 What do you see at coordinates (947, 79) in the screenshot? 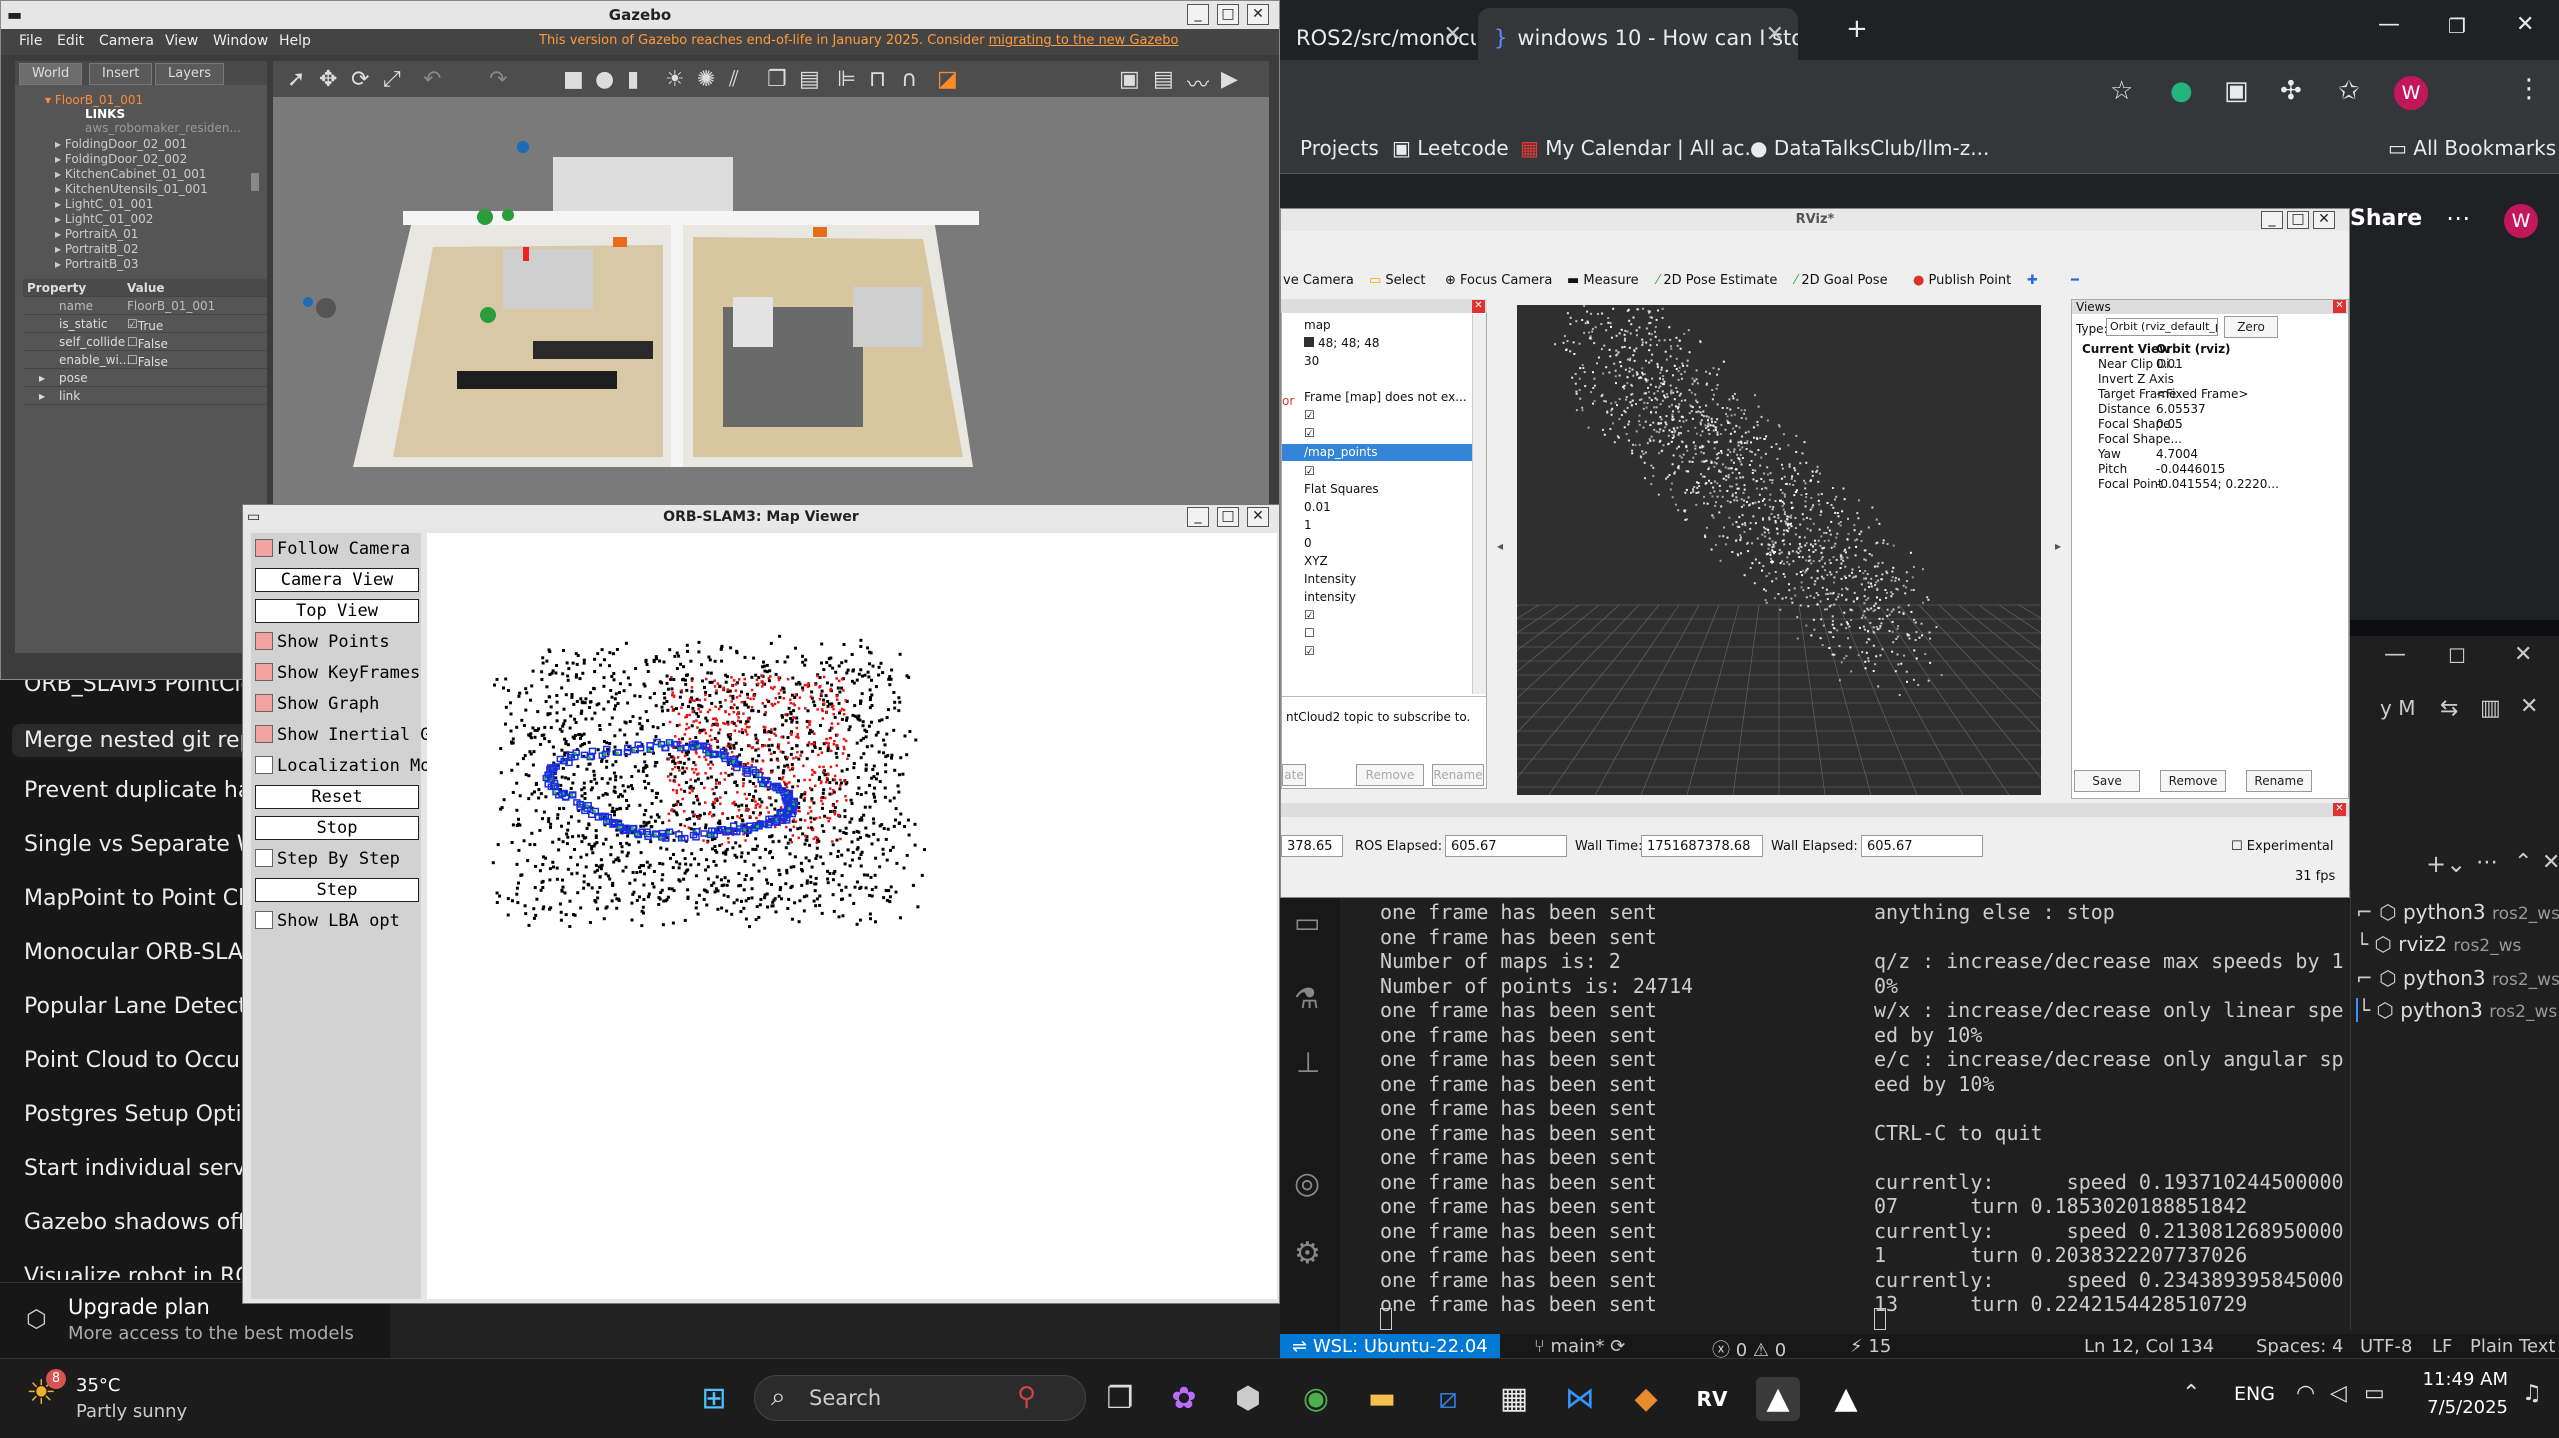
I see `view-angle-icon: ◪` at bounding box center [947, 79].